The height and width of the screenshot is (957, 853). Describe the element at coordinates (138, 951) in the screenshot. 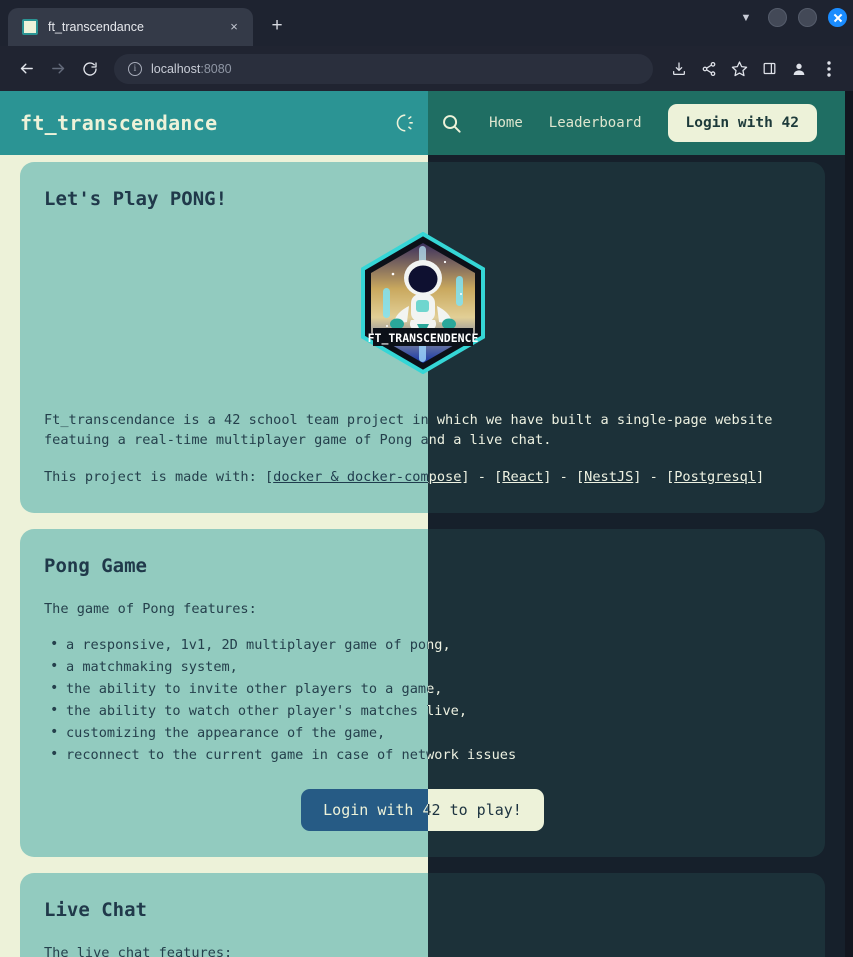

I see `chat-intro: The live chat features:` at that location.